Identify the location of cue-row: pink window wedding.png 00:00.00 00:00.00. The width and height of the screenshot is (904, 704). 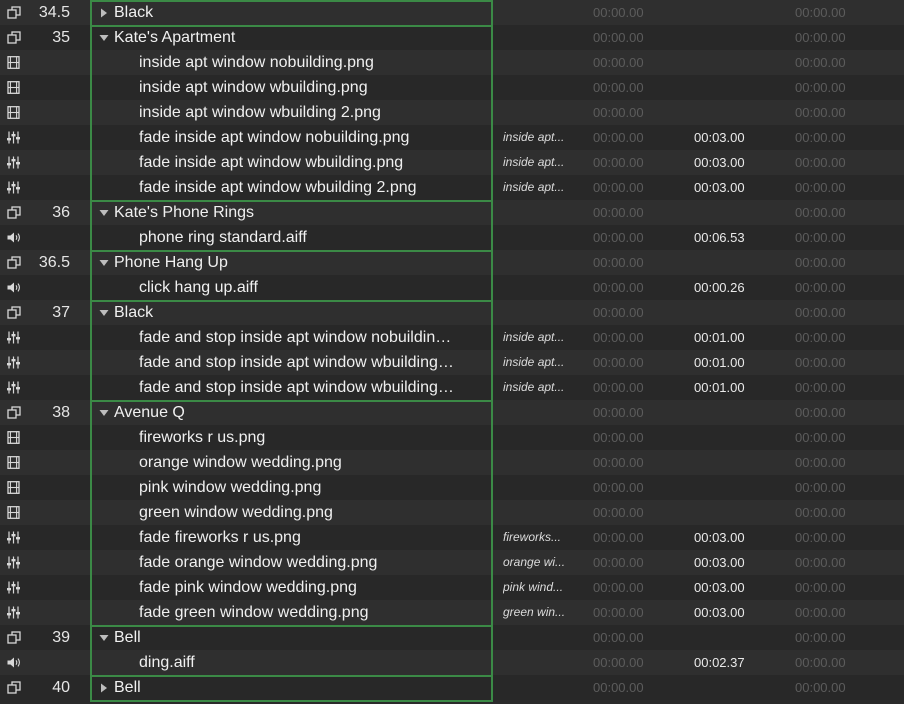
(452, 487).